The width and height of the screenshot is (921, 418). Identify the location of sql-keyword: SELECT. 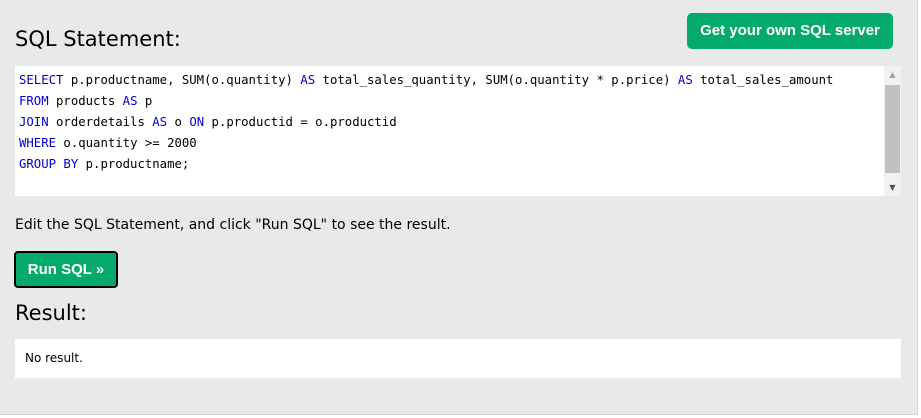
(41, 80).